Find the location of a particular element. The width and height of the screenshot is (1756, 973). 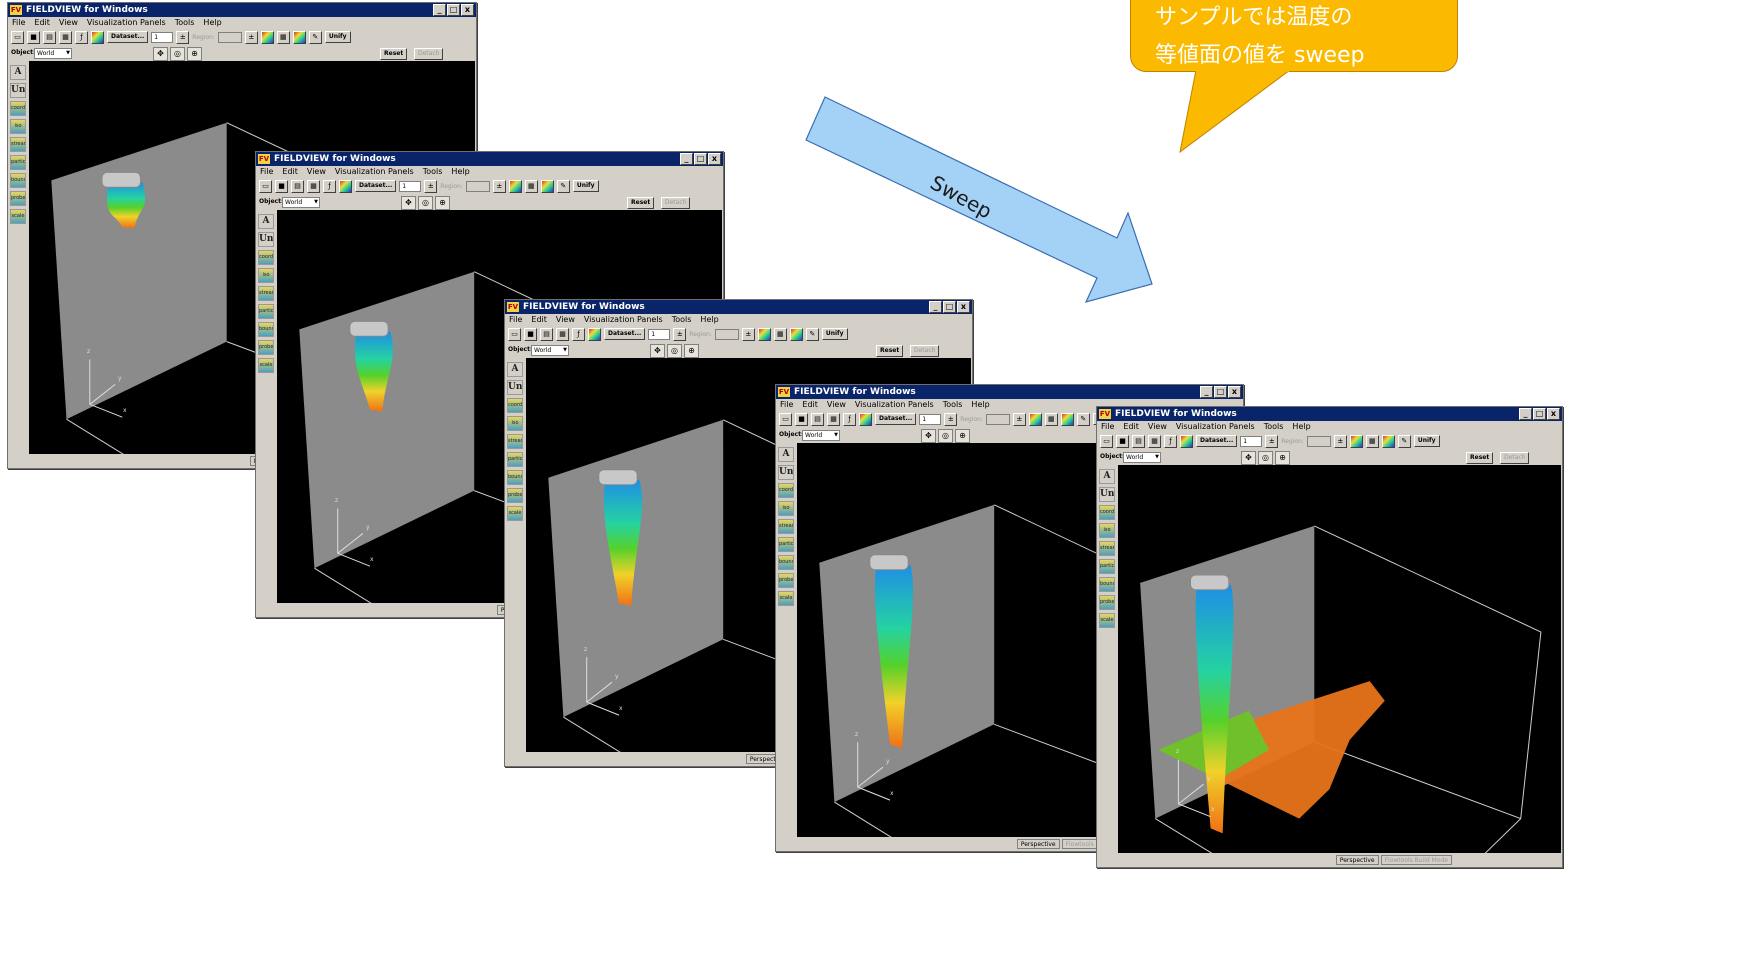

detach-button: Detach is located at coordinates (676, 203).